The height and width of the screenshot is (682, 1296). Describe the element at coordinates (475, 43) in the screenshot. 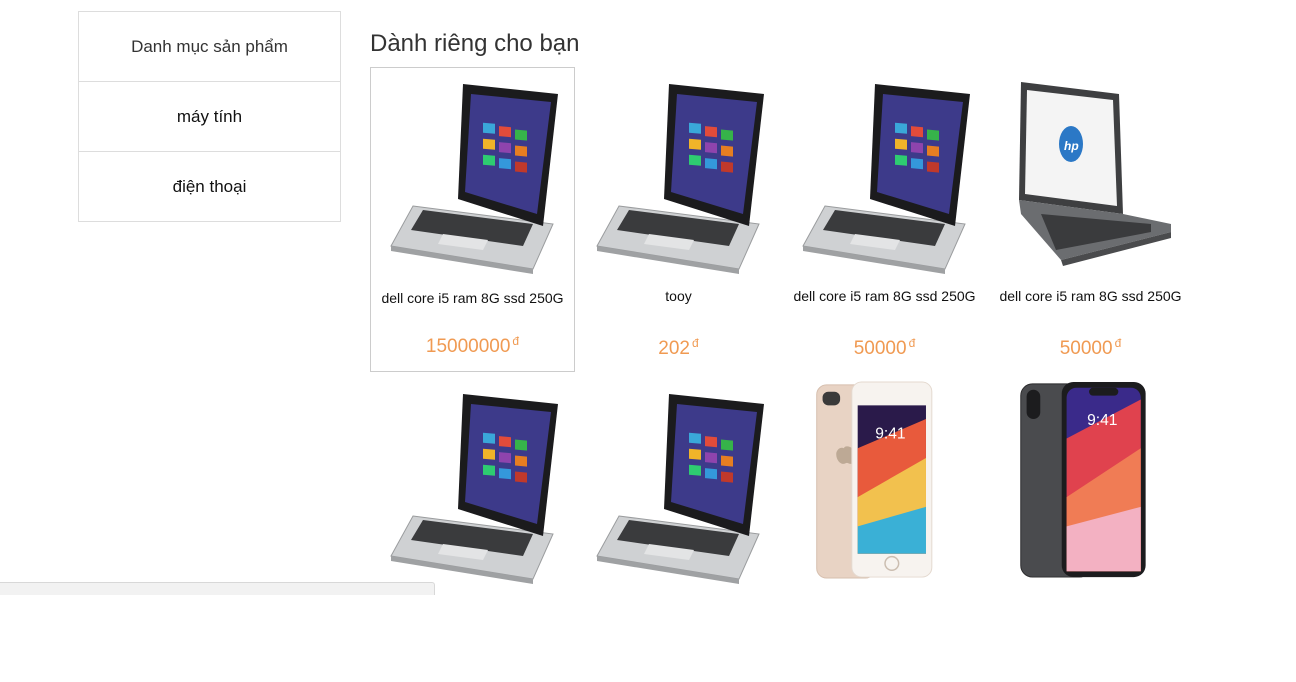

I see `section-title: Dành riêng cho bạn` at that location.